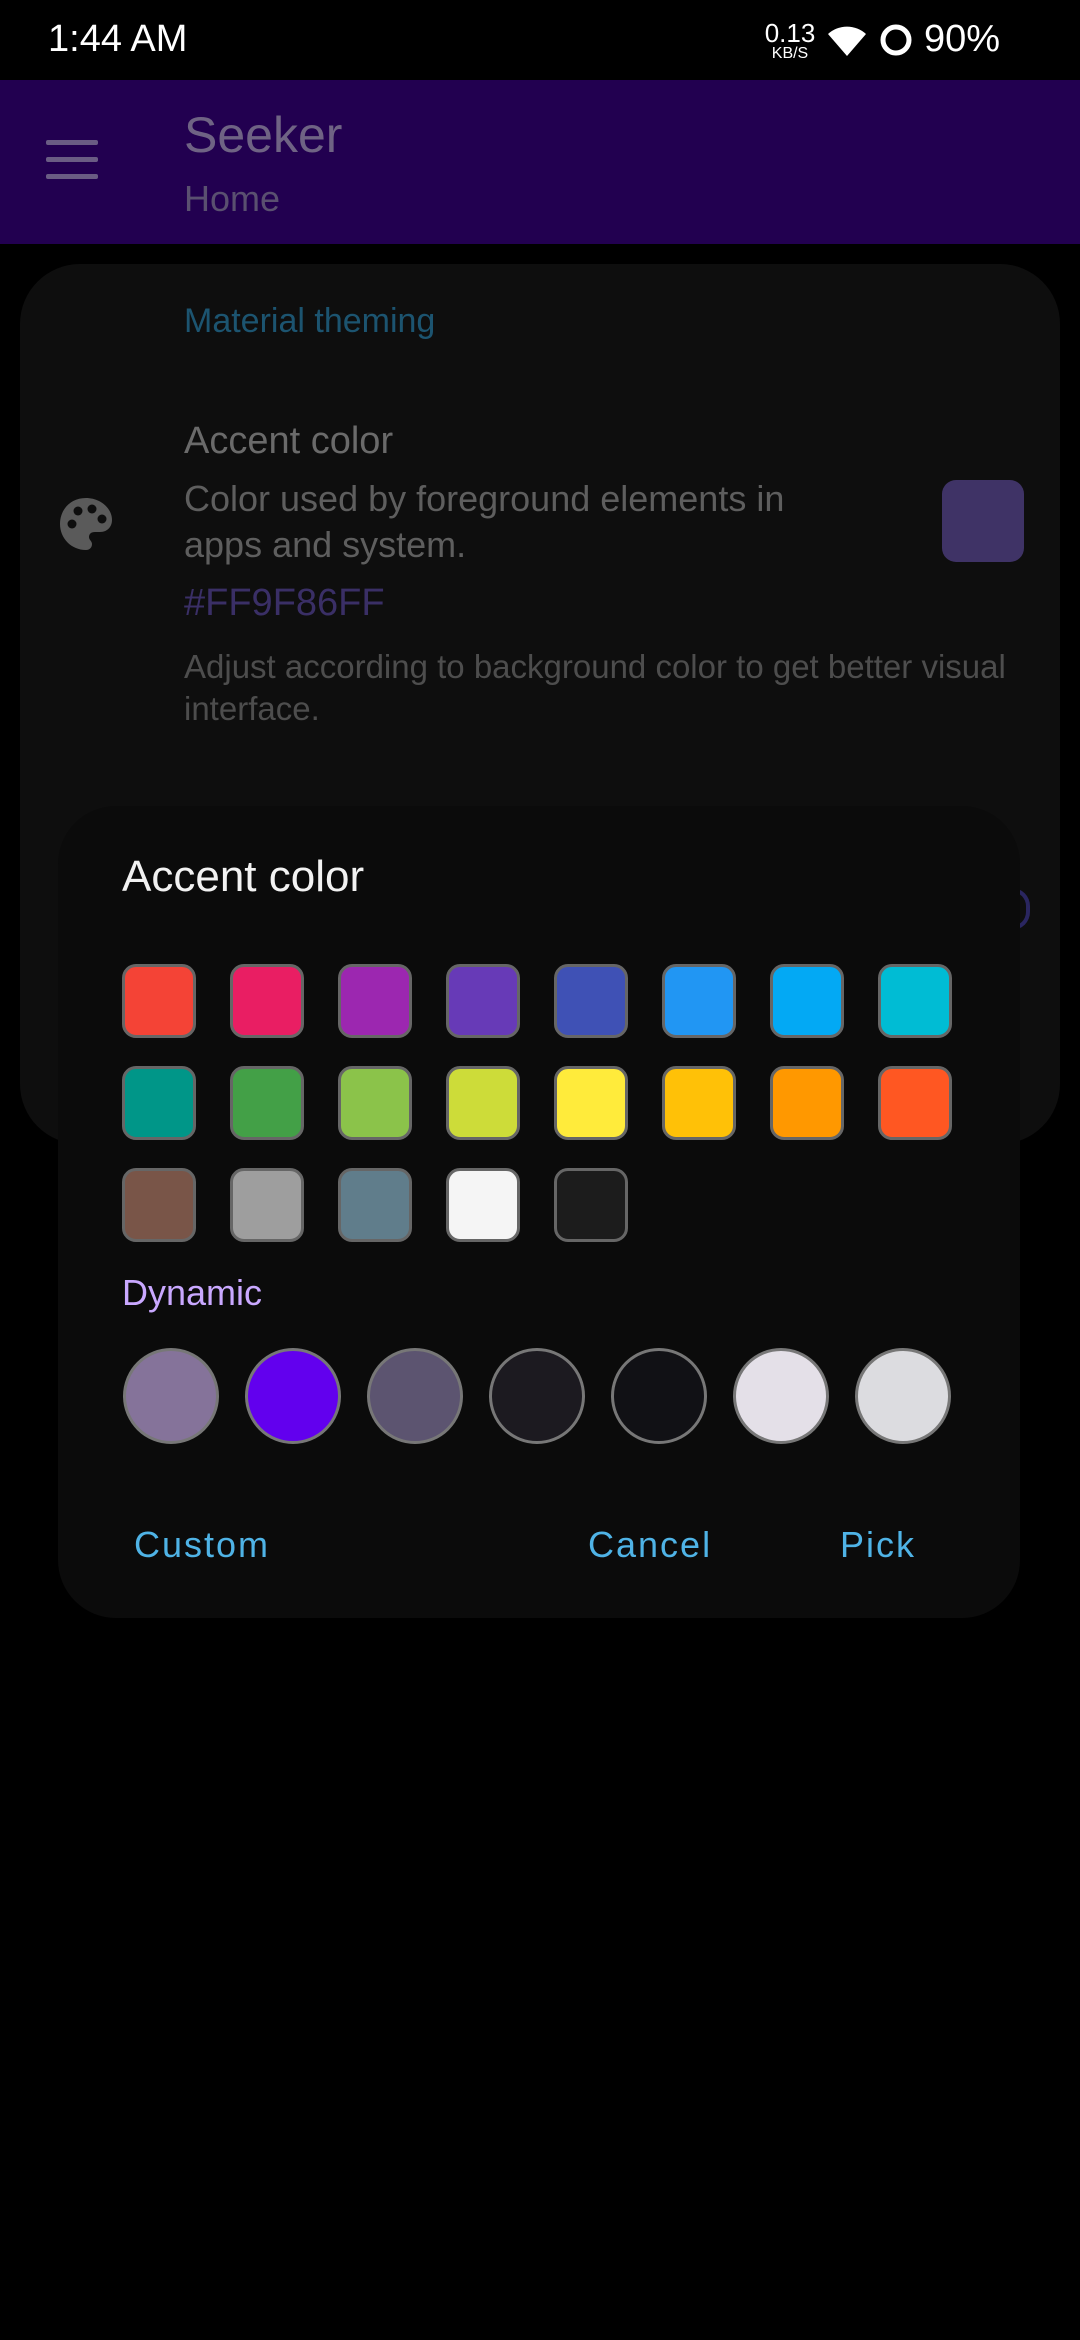  I want to click on app-toolbar: Seeker Home, so click(540, 162).